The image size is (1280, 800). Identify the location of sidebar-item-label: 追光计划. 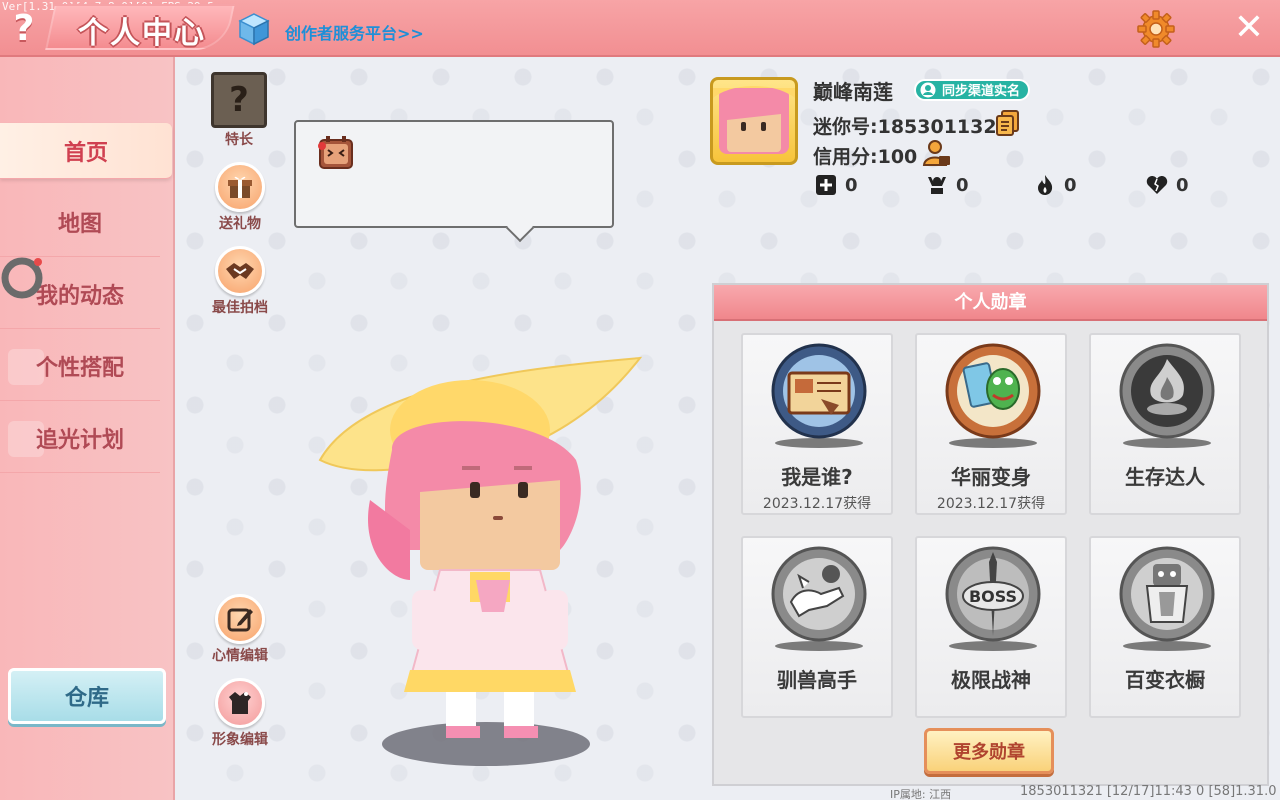
(79, 440).